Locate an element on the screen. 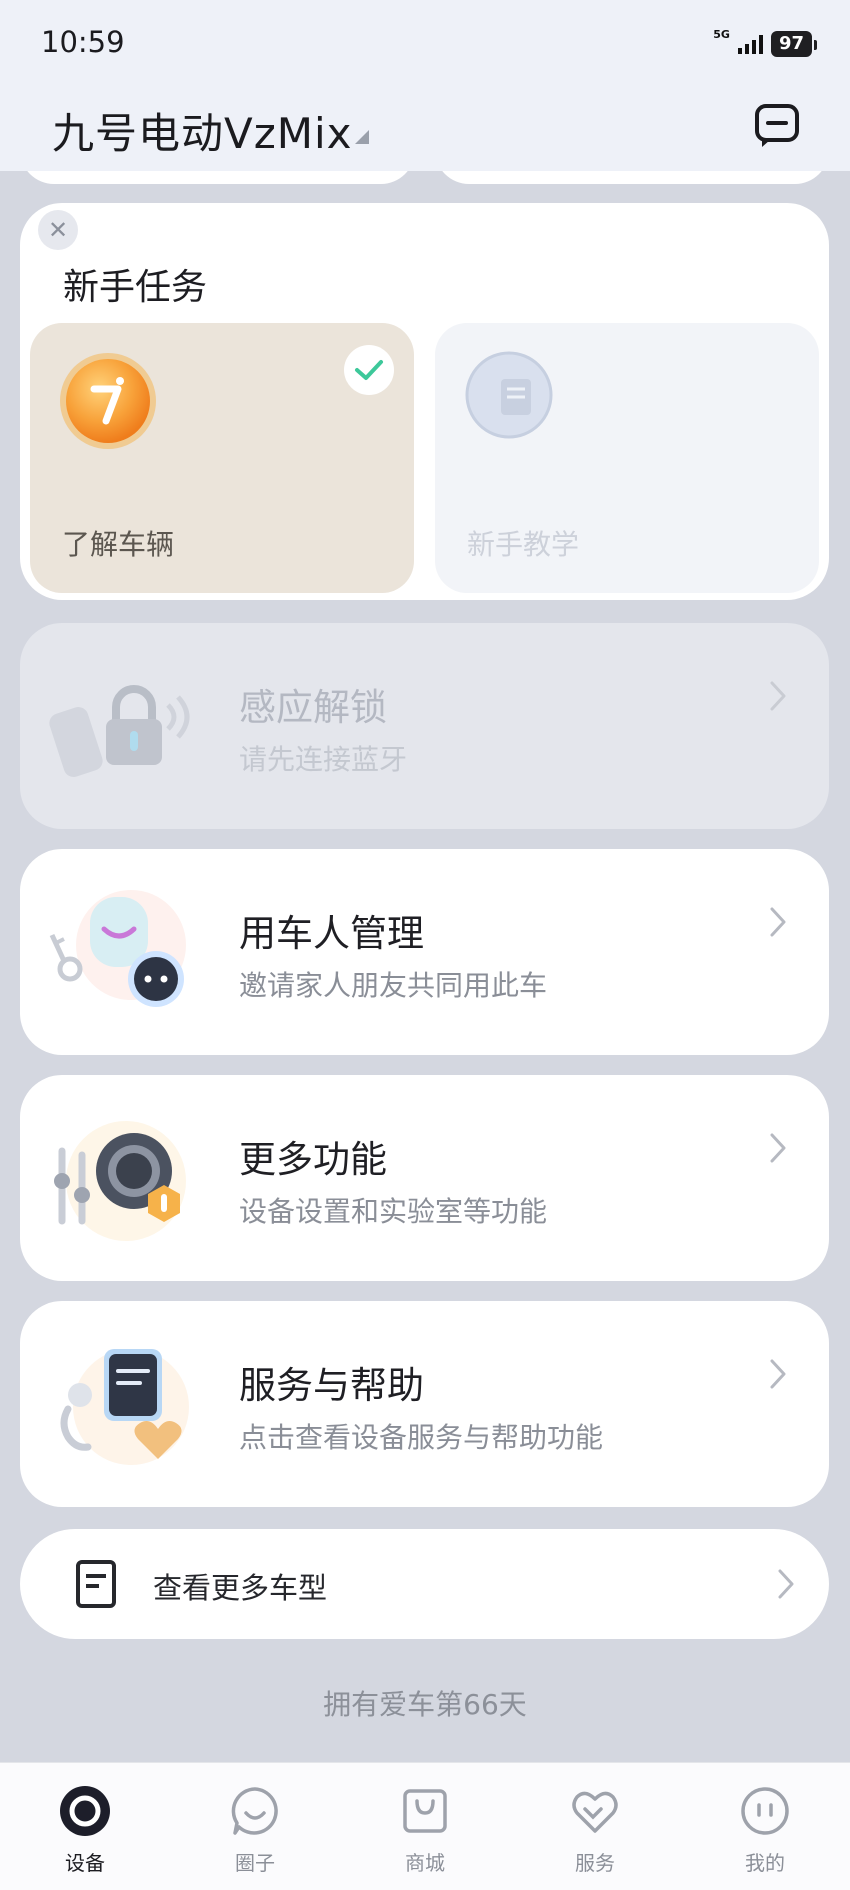 The height and width of the screenshot is (1890, 850). proximity-unlock-card: 感应解锁 请先连接蓝牙 is located at coordinates (424, 726).